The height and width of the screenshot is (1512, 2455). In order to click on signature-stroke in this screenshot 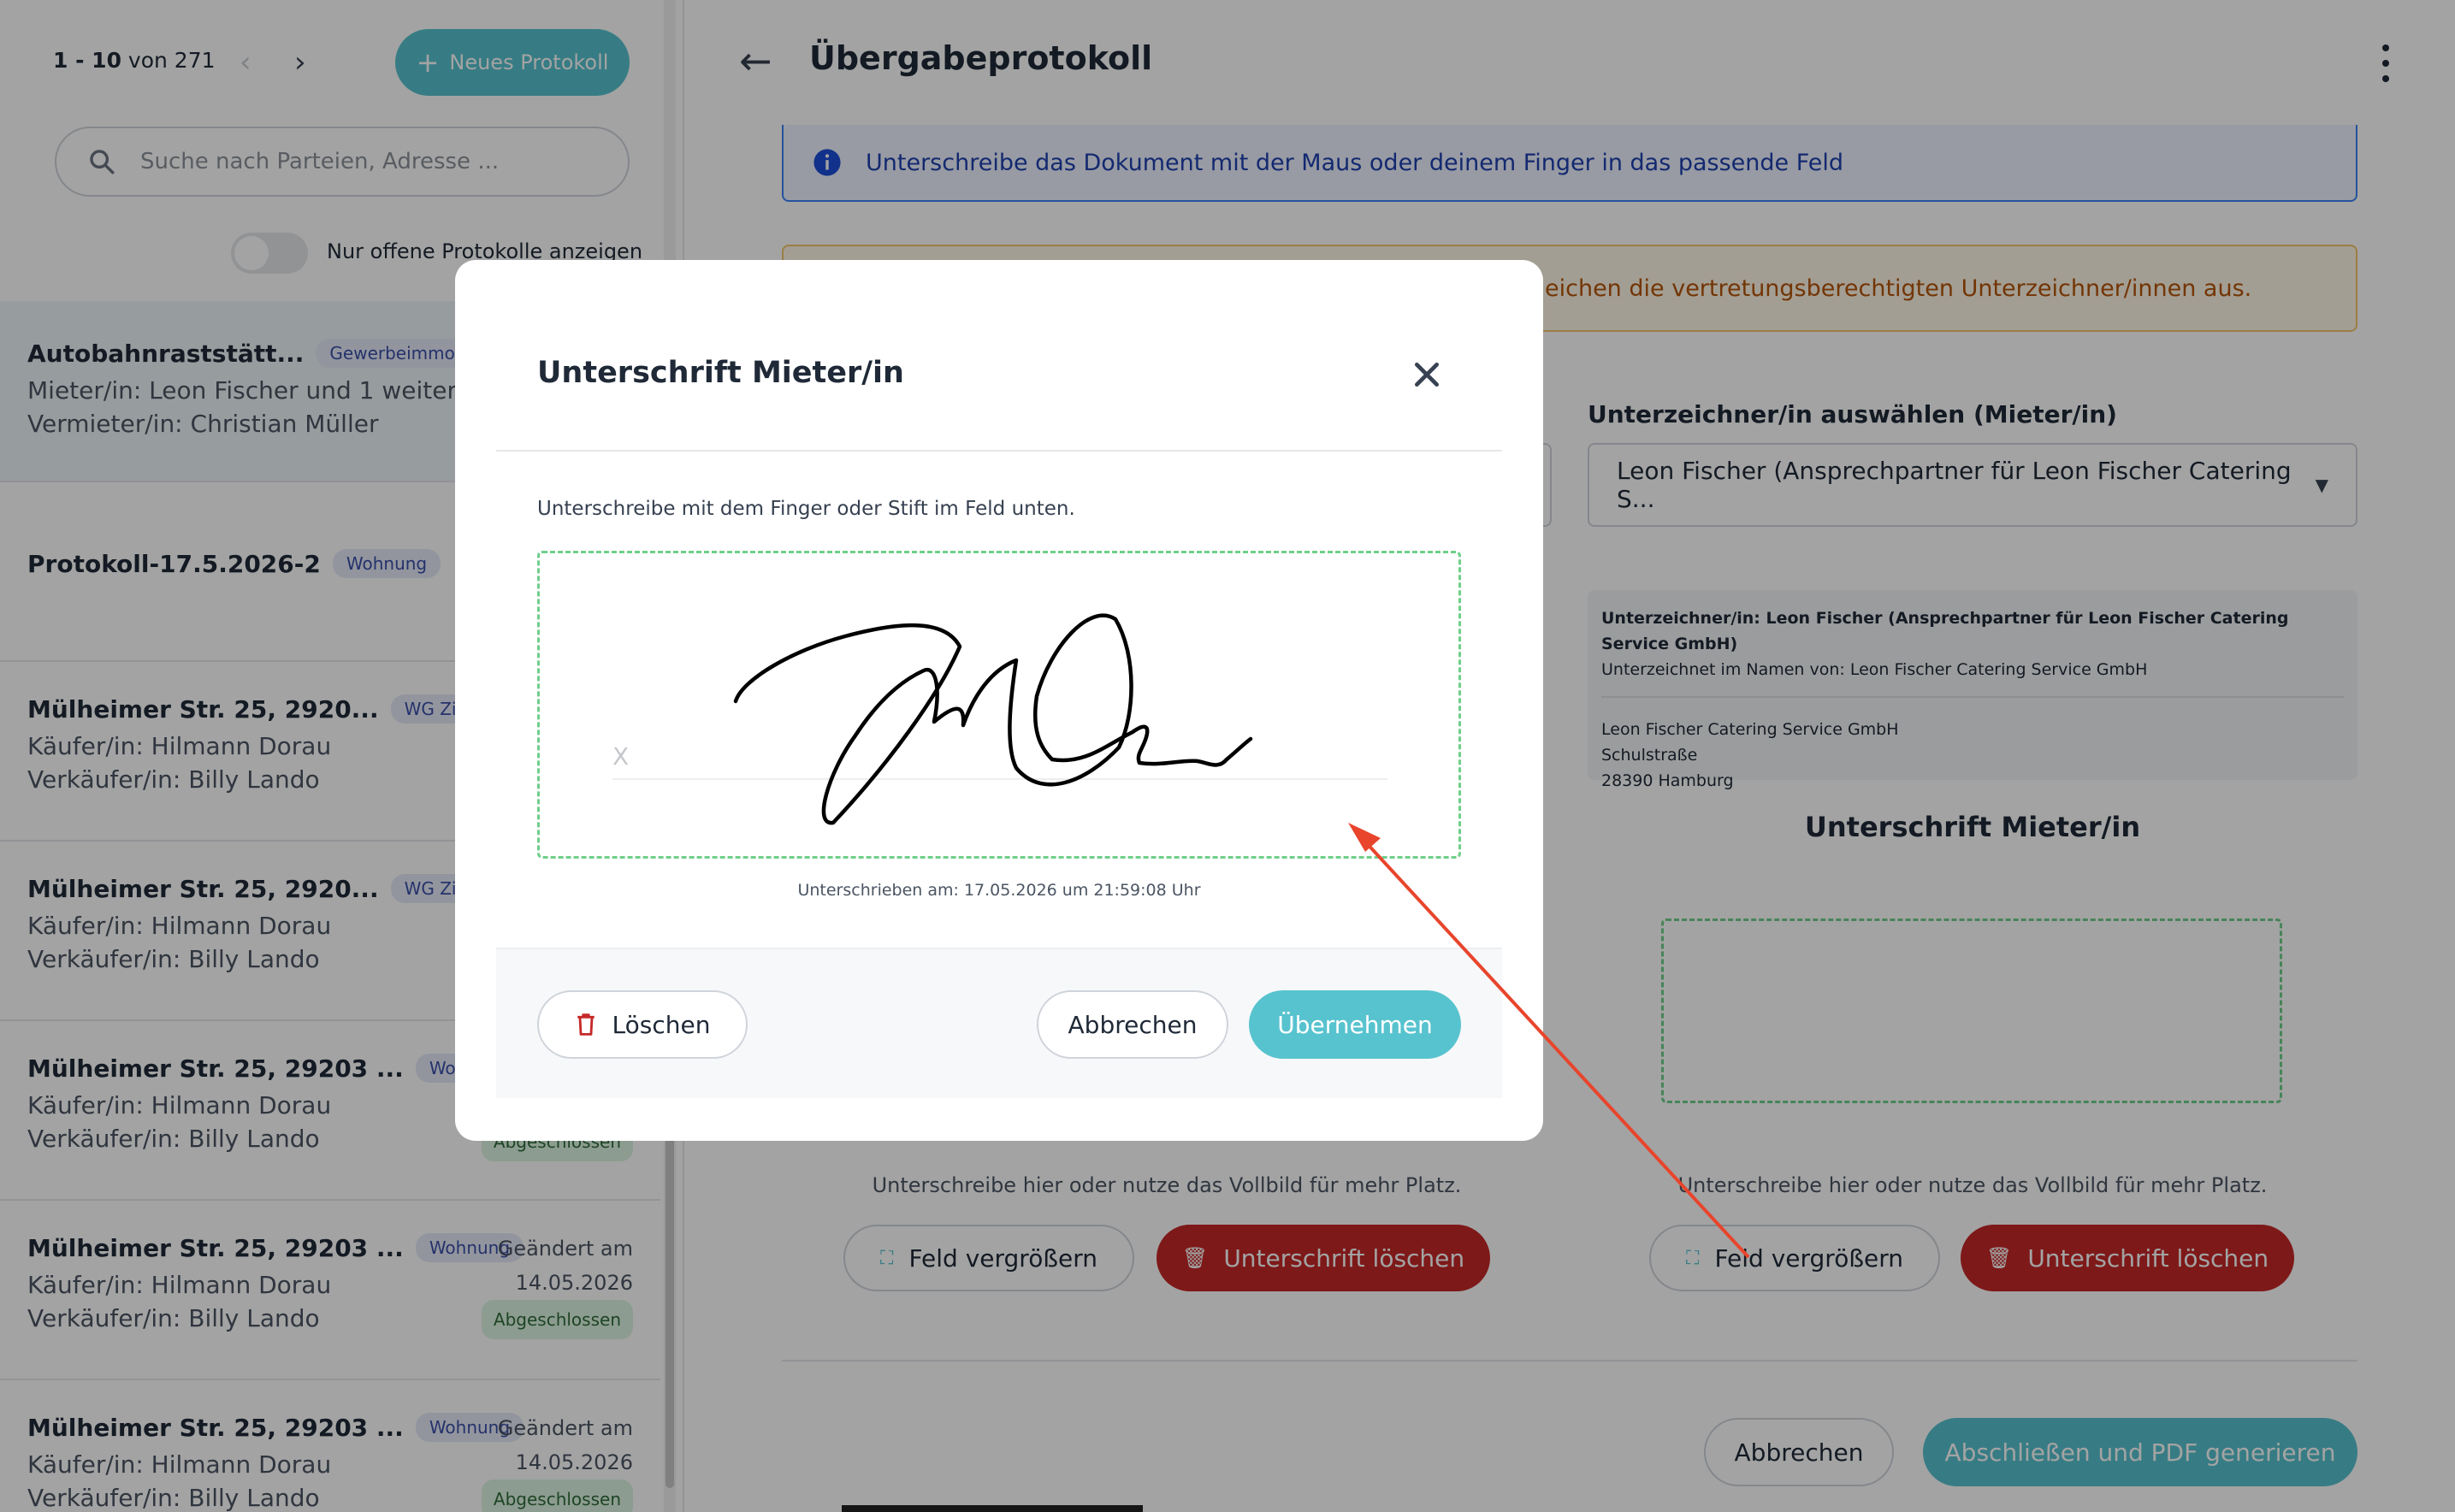, I will do `click(993, 719)`.